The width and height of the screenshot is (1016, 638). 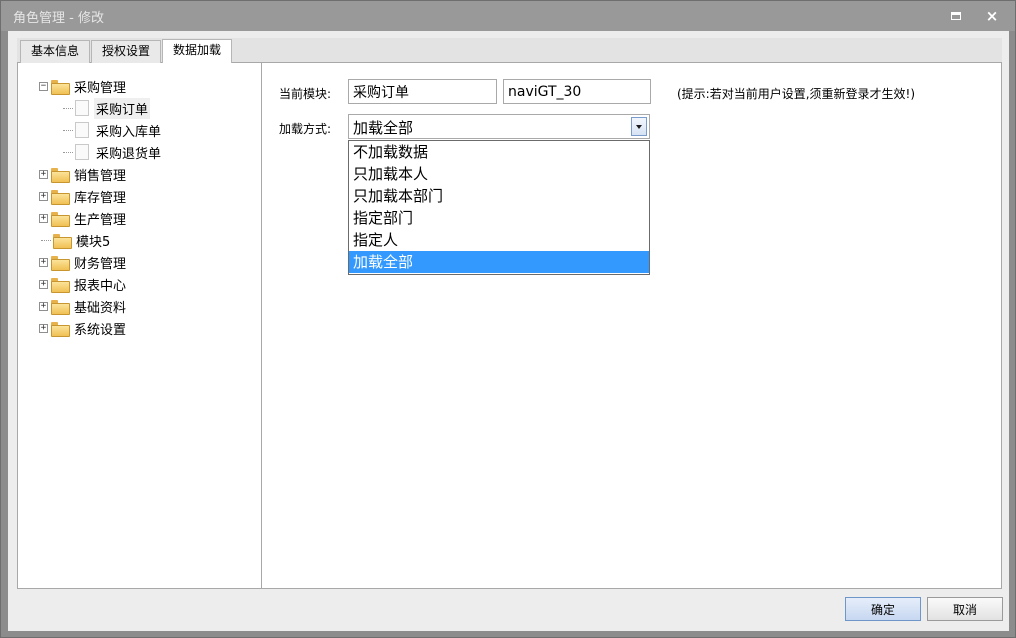 I want to click on tree-node-label: 基础资料, so click(x=100, y=308).